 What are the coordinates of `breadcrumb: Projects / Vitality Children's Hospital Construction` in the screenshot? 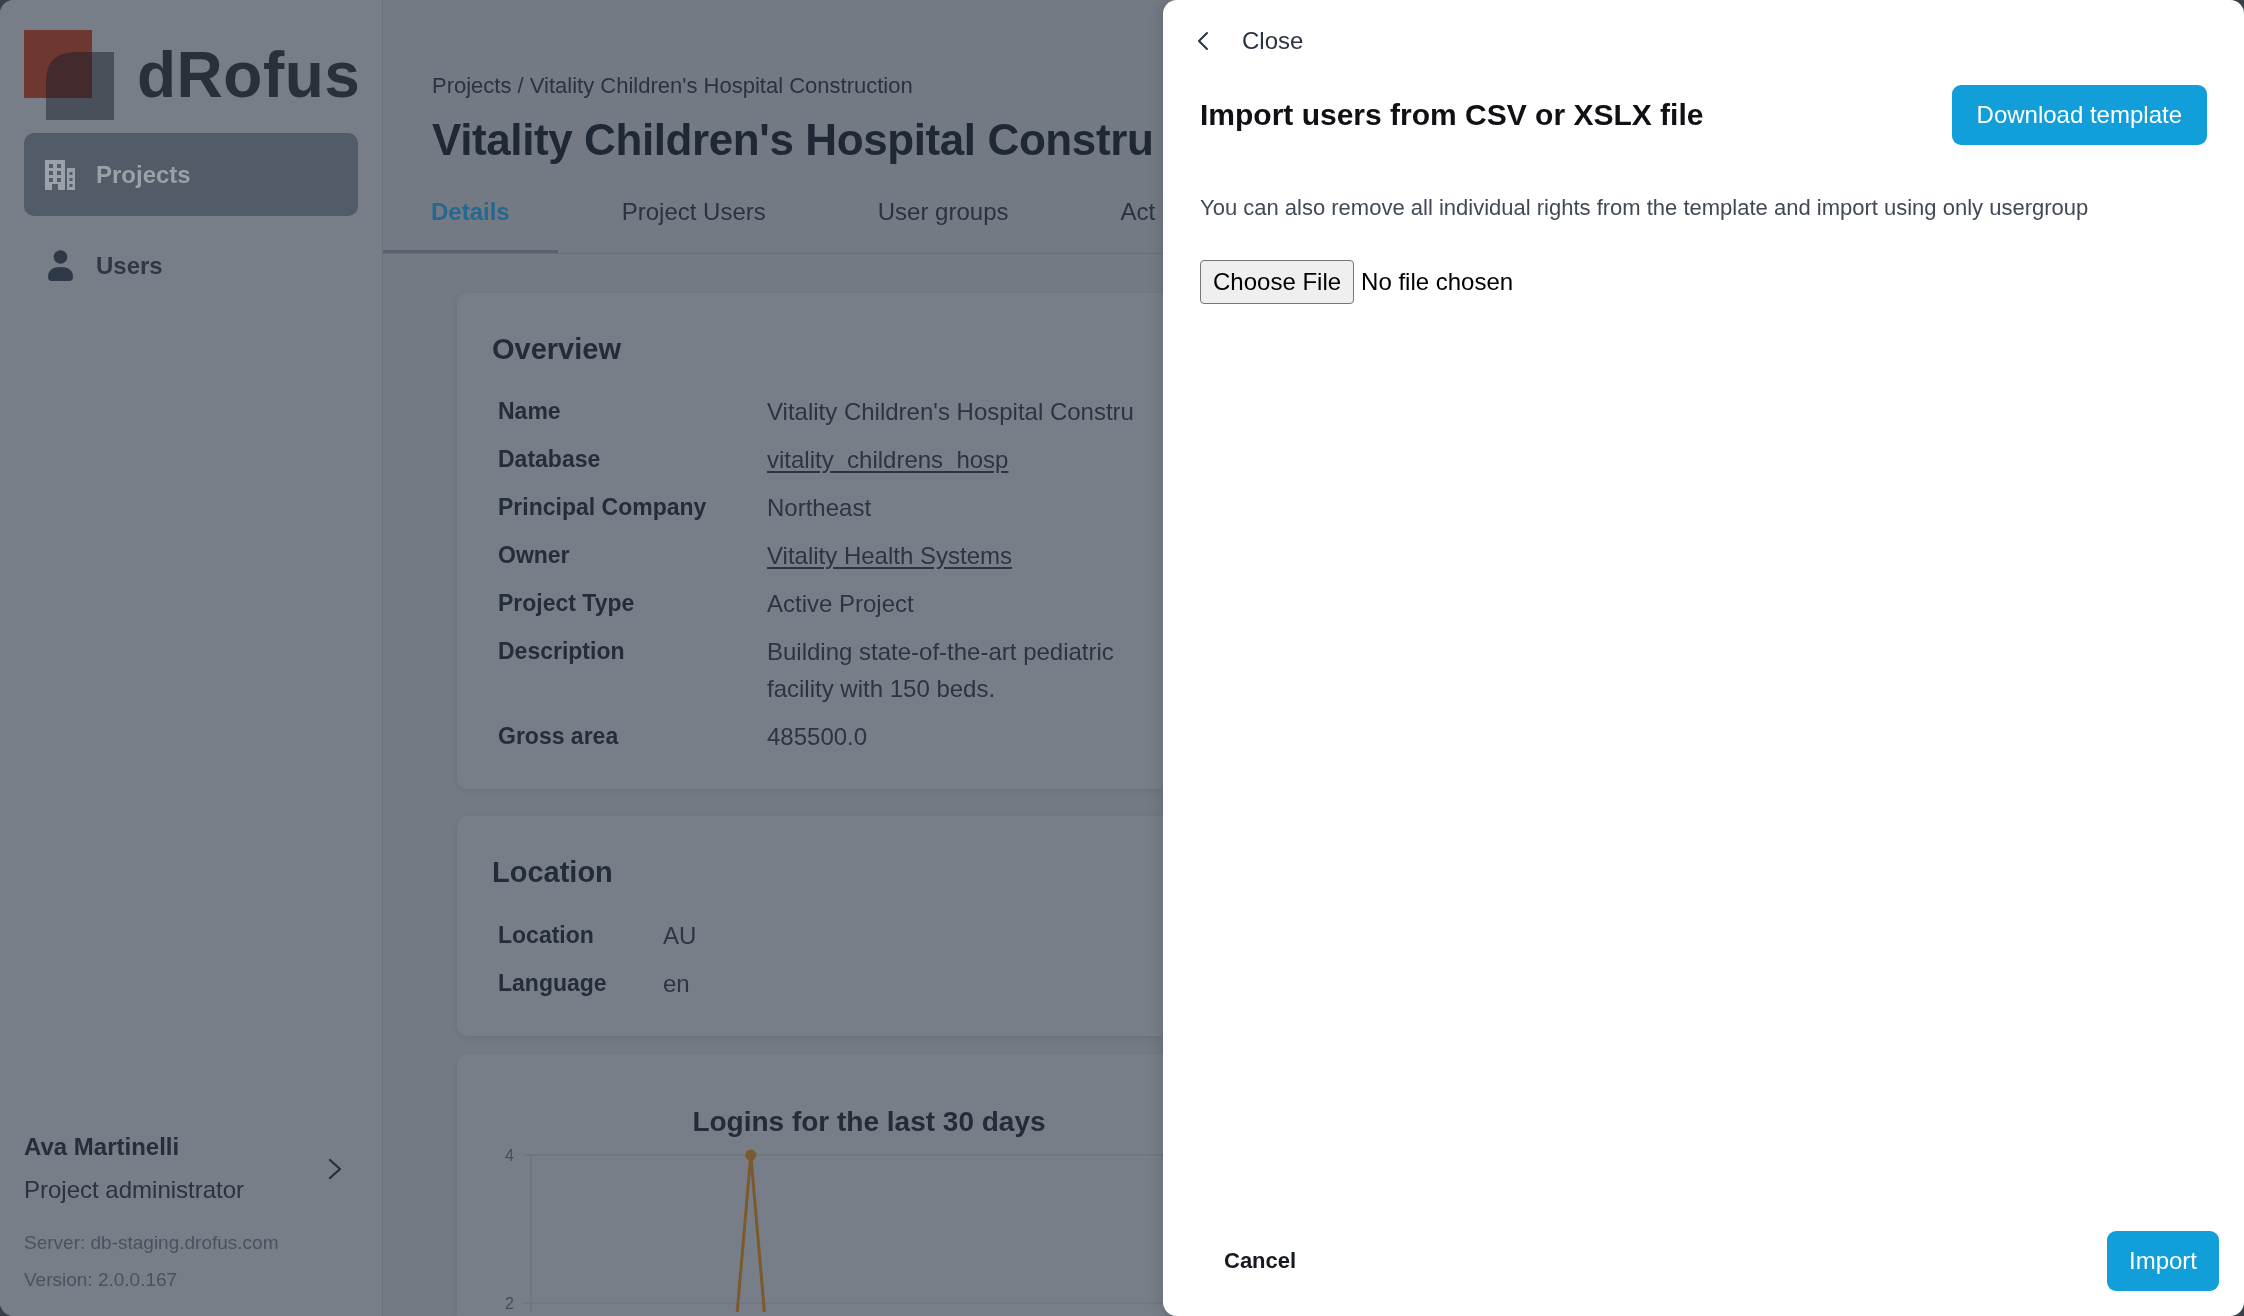 It's located at (672, 86).